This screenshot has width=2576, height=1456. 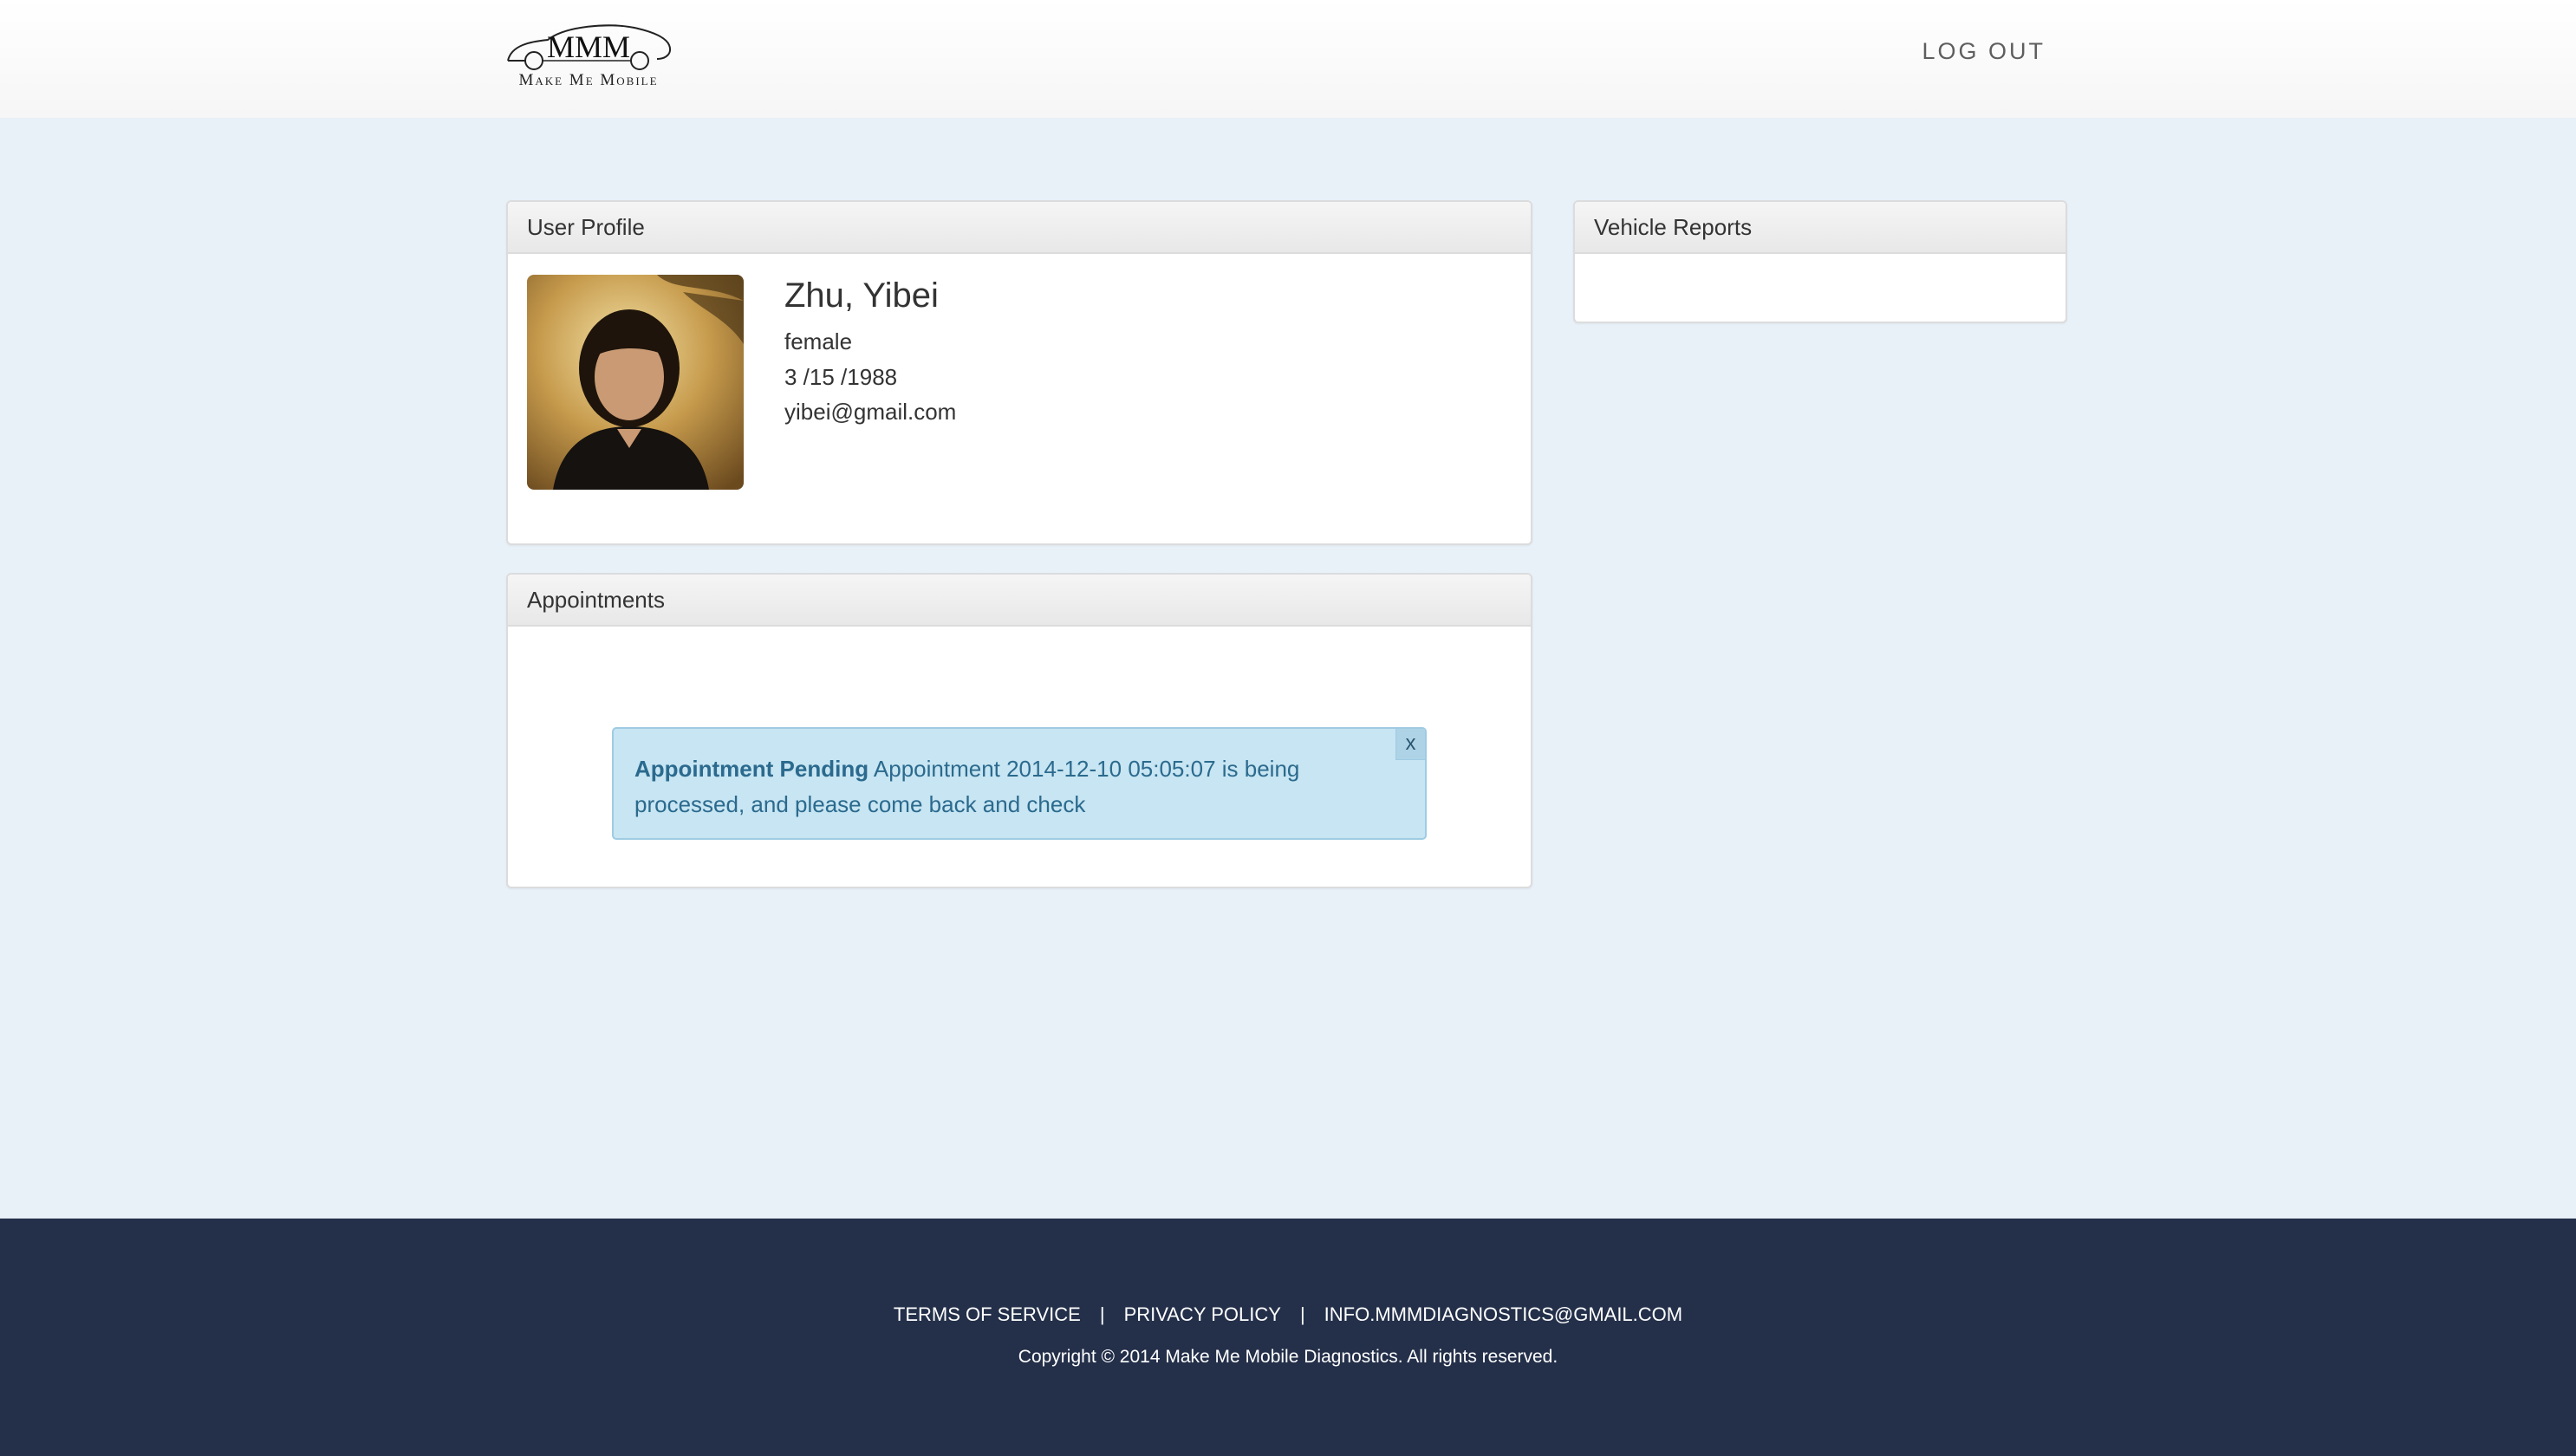 What do you see at coordinates (1820, 261) in the screenshot?
I see `vehicle-reports-panel: Vehicle Reports` at bounding box center [1820, 261].